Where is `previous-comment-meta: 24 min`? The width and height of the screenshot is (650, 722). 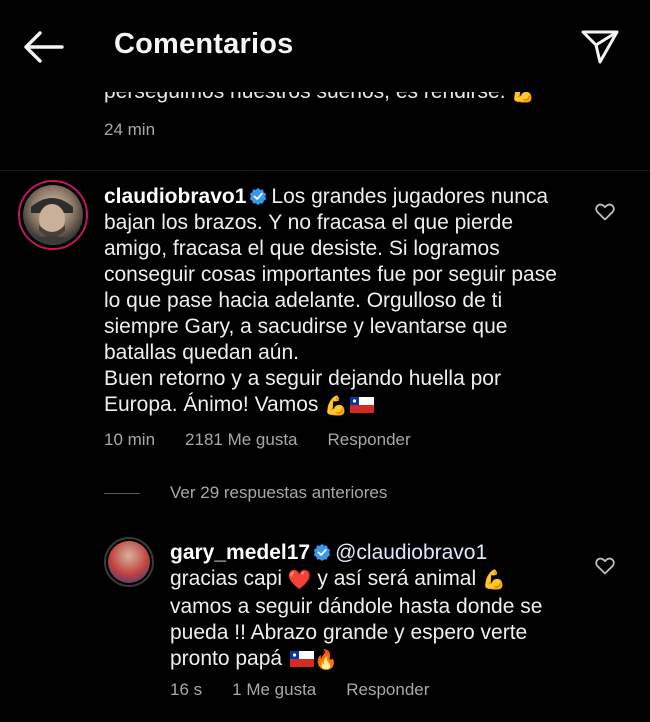
previous-comment-meta: 24 min is located at coordinates (129, 130).